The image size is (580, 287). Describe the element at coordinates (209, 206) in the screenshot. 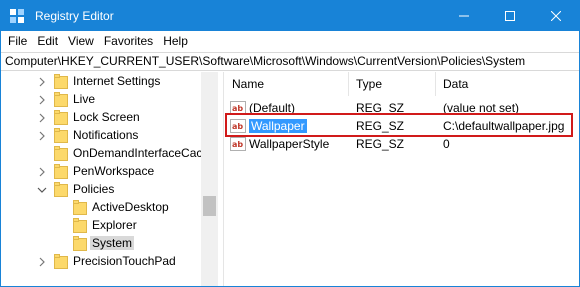

I see `scrollbar-thumb` at that location.